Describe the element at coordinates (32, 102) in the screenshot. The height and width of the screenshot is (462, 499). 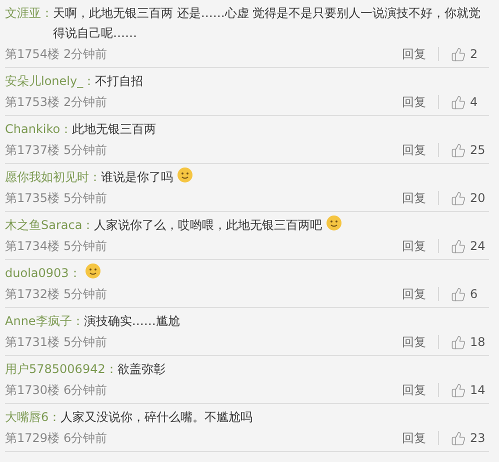
I see `floor-label: 第1753楼` at that location.